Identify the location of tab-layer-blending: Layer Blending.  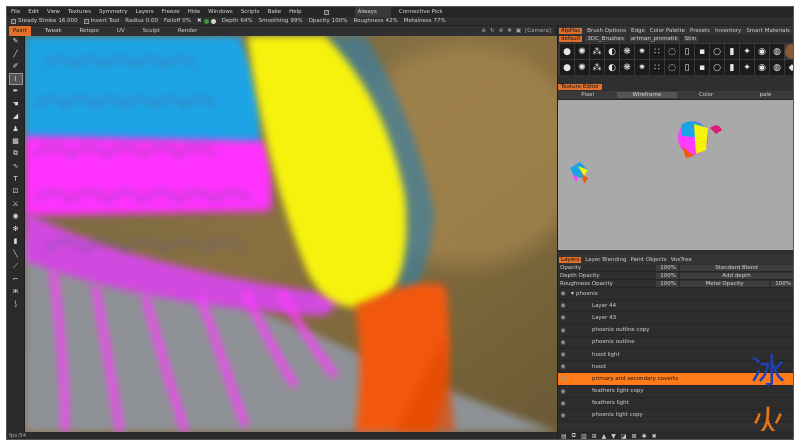
(605, 260).